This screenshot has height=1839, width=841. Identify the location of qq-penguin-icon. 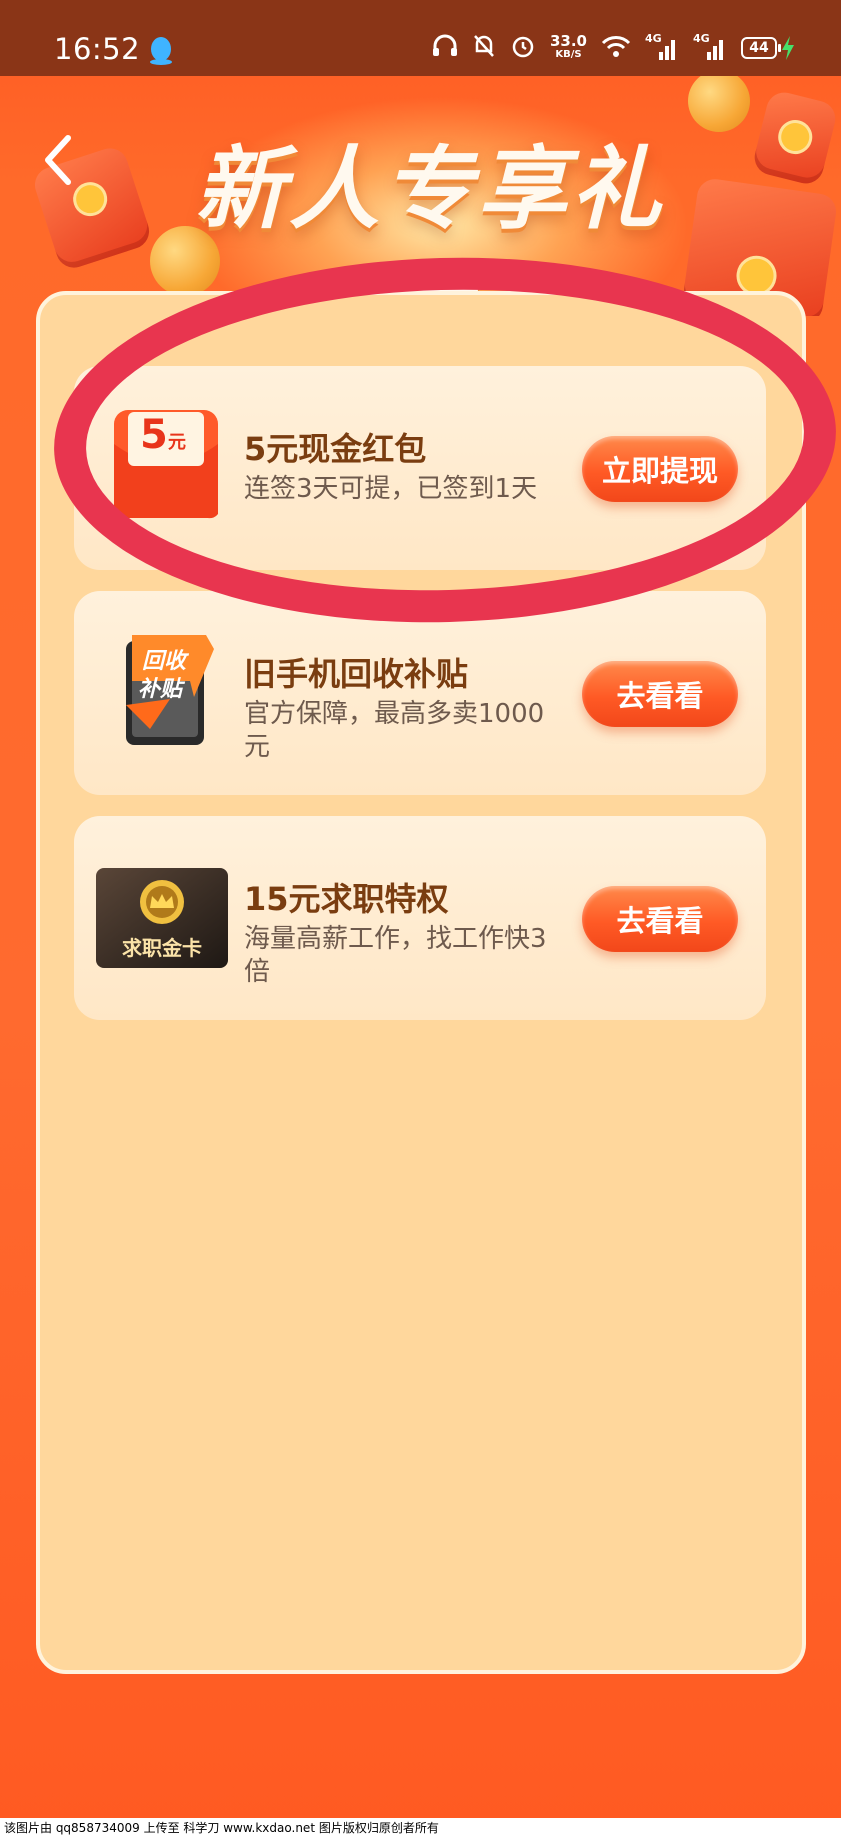
(161, 53).